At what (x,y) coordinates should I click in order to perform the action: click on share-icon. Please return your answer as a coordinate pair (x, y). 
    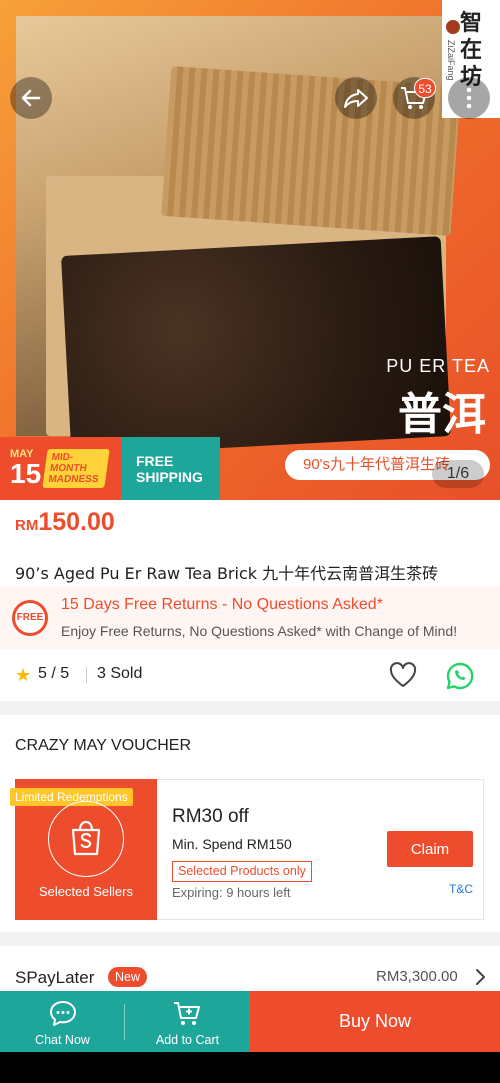
    Looking at the image, I should click on (356, 98).